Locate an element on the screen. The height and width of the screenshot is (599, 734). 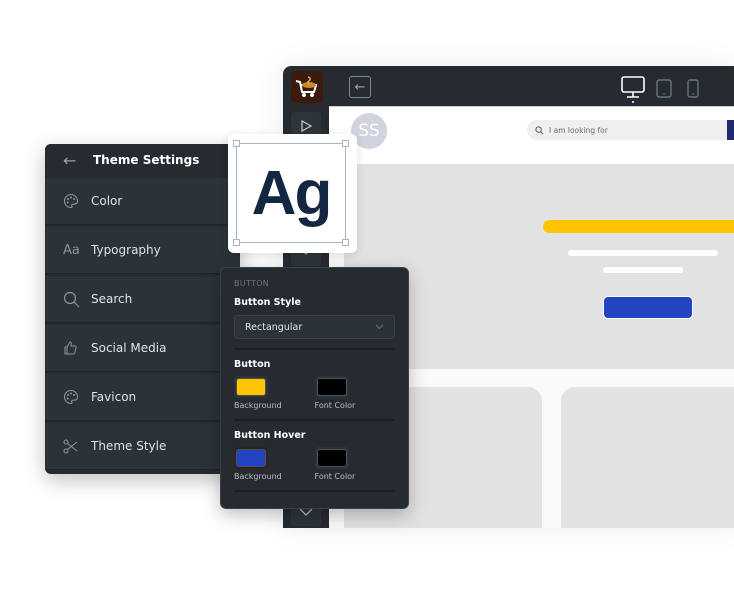
monitor-icon is located at coordinates (633, 89).